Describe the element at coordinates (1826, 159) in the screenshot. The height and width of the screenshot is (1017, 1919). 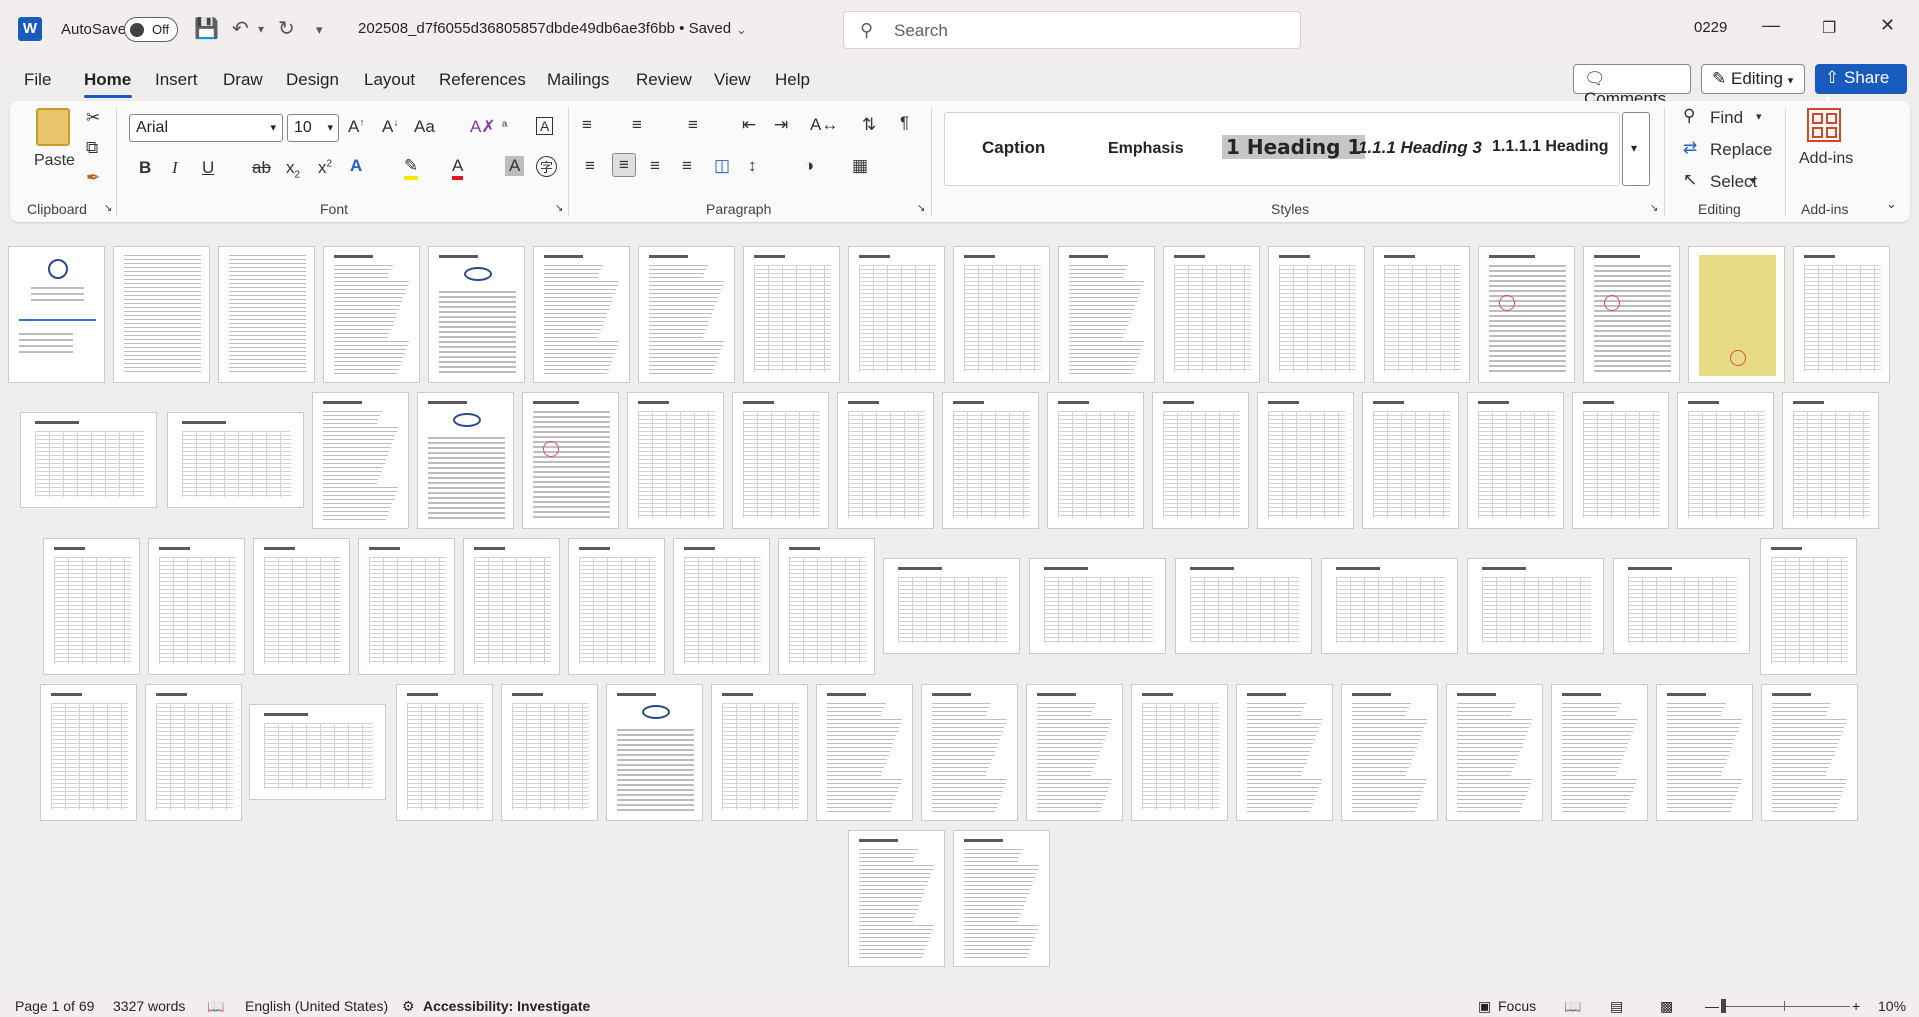
I see `add-ins-button: Add-ins` at that location.